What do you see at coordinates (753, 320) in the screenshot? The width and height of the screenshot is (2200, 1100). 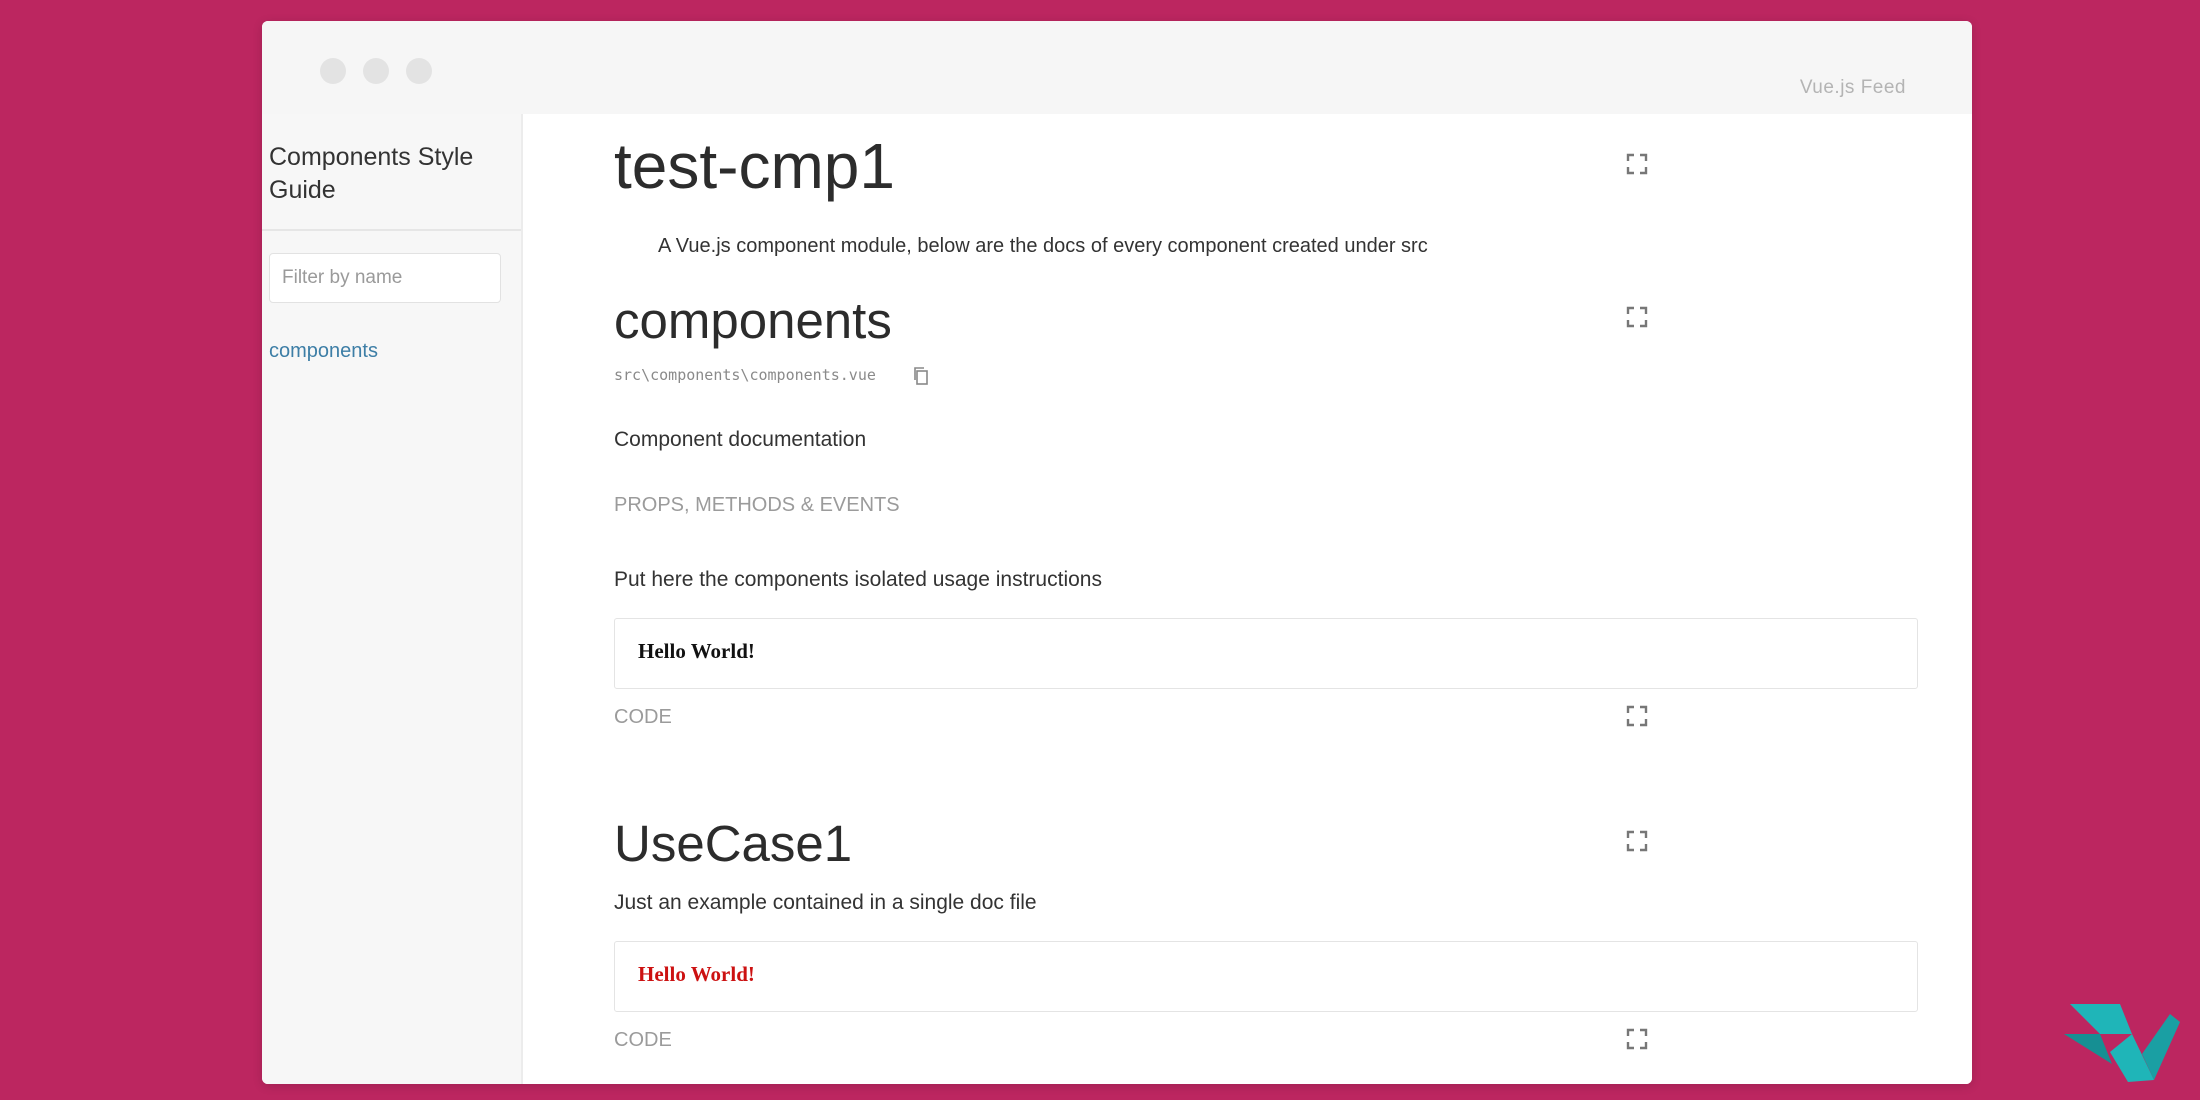 I see `component-title: components` at bounding box center [753, 320].